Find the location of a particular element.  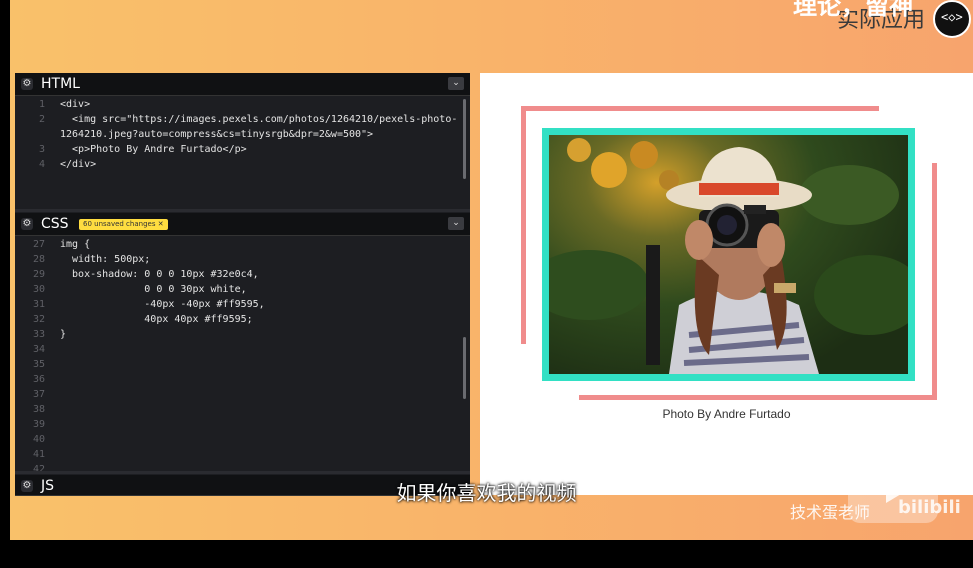

line-number: 4 is located at coordinates (41, 164).